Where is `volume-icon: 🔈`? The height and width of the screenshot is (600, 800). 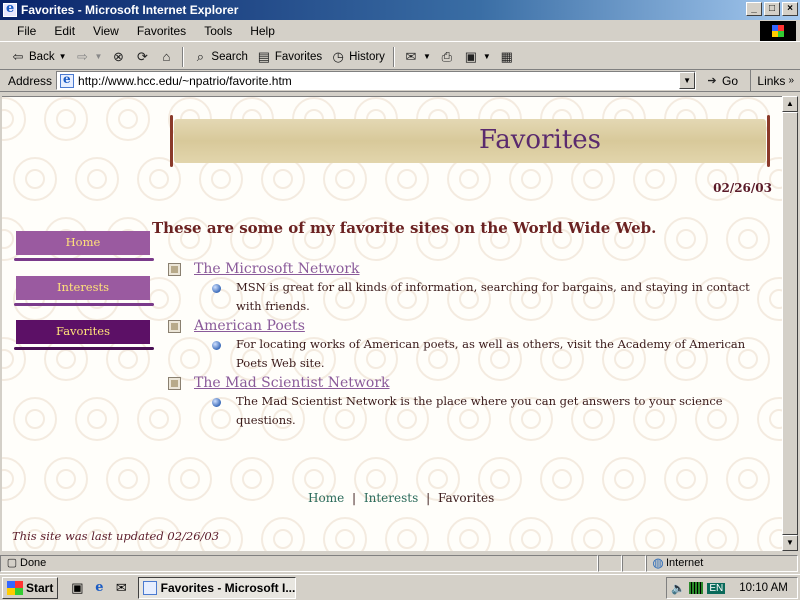 volume-icon: 🔈 is located at coordinates (678, 588).